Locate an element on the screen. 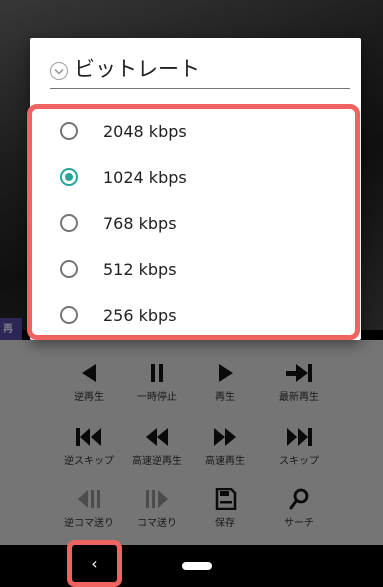  dialog-header: ビットレート is located at coordinates (200, 68).